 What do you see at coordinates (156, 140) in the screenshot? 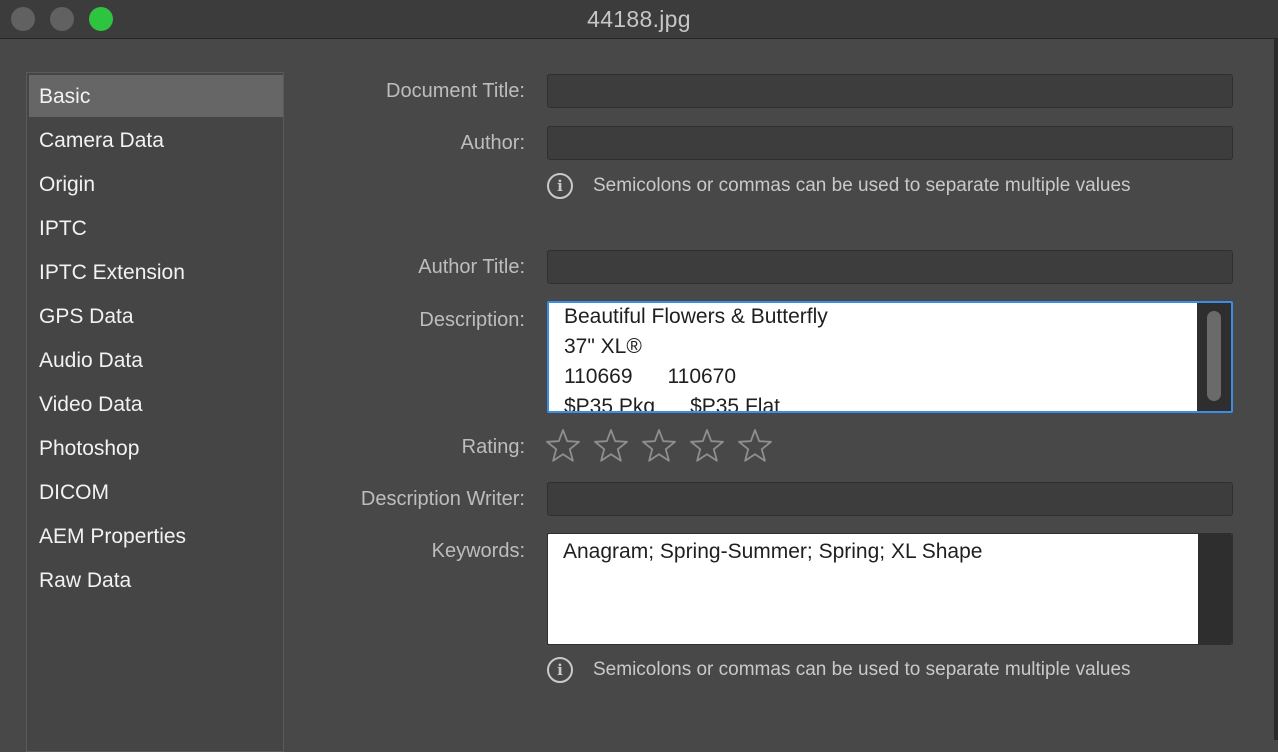
I see `sidebar-item-camera-data: Camera Data` at bounding box center [156, 140].